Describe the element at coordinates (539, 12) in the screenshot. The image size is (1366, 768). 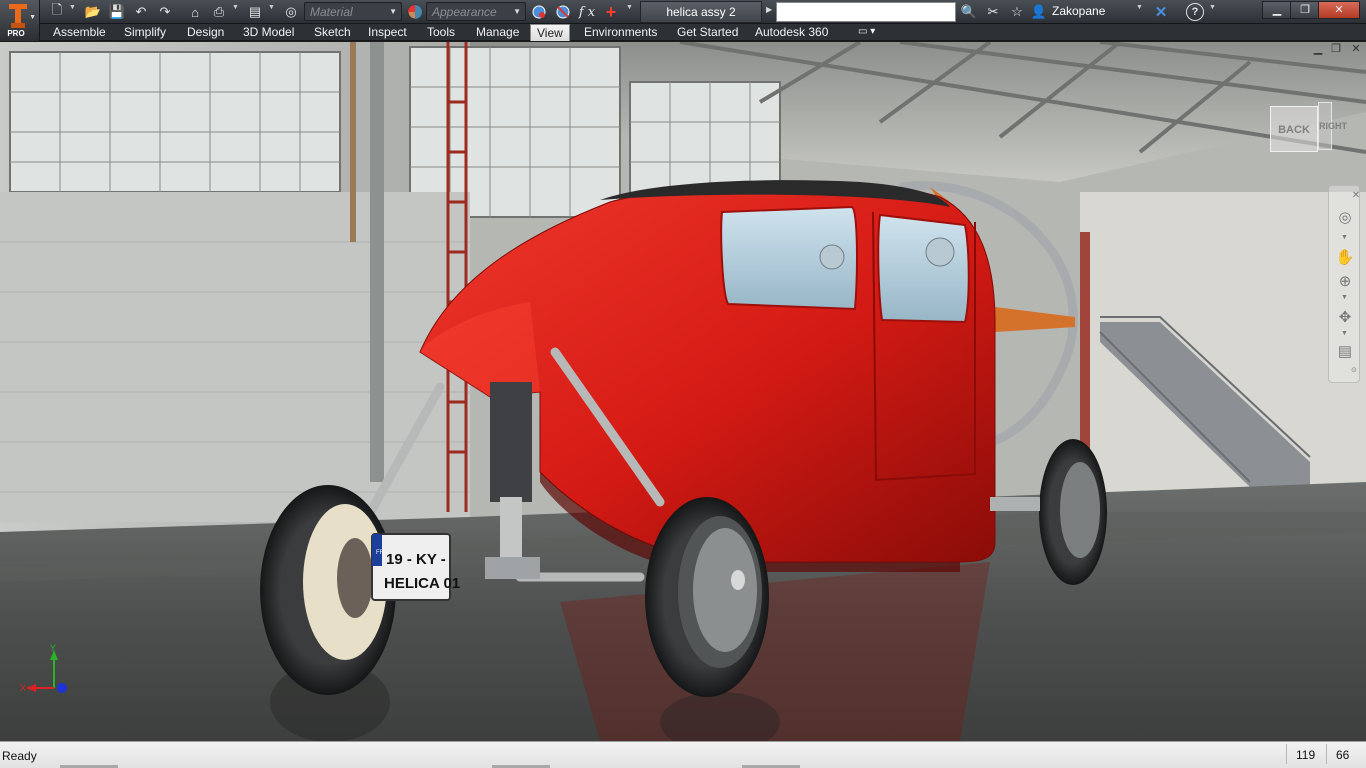
I see `adjust-appearance-icon` at that location.